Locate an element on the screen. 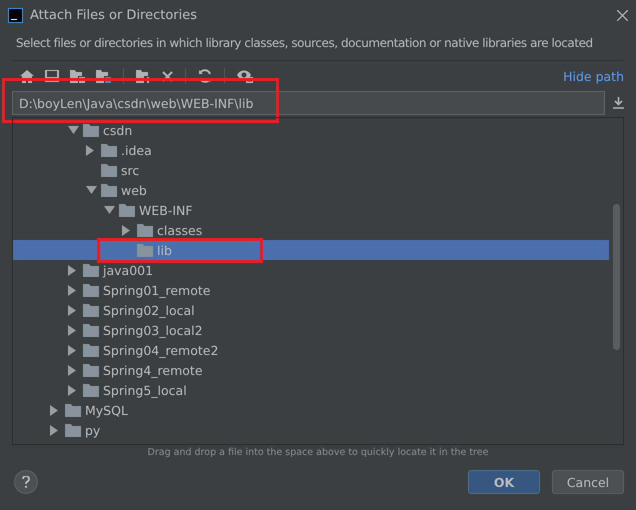 The image size is (636, 510). app-logo-icon is located at coordinates (15, 15).